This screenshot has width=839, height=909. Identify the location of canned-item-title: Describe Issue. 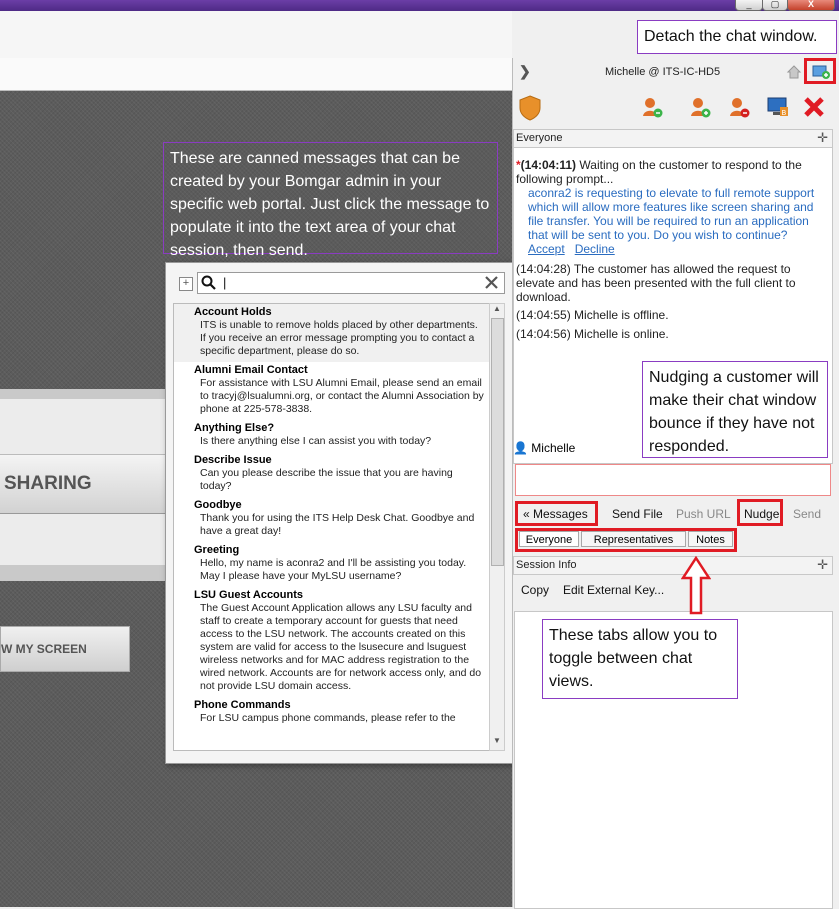
(233, 460).